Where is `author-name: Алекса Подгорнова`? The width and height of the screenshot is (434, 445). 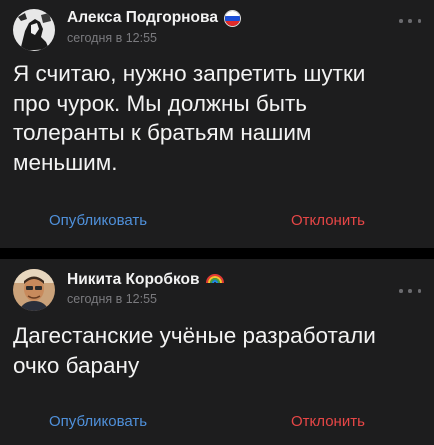 author-name: Алекса Подгорнова is located at coordinates (142, 18).